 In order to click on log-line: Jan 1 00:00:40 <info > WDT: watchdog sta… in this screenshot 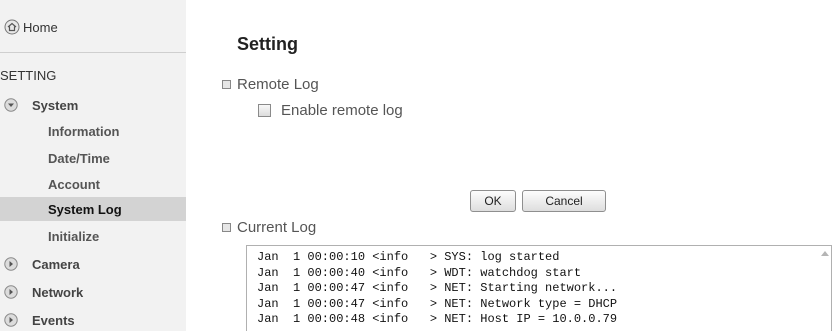, I will do `click(419, 272)`.